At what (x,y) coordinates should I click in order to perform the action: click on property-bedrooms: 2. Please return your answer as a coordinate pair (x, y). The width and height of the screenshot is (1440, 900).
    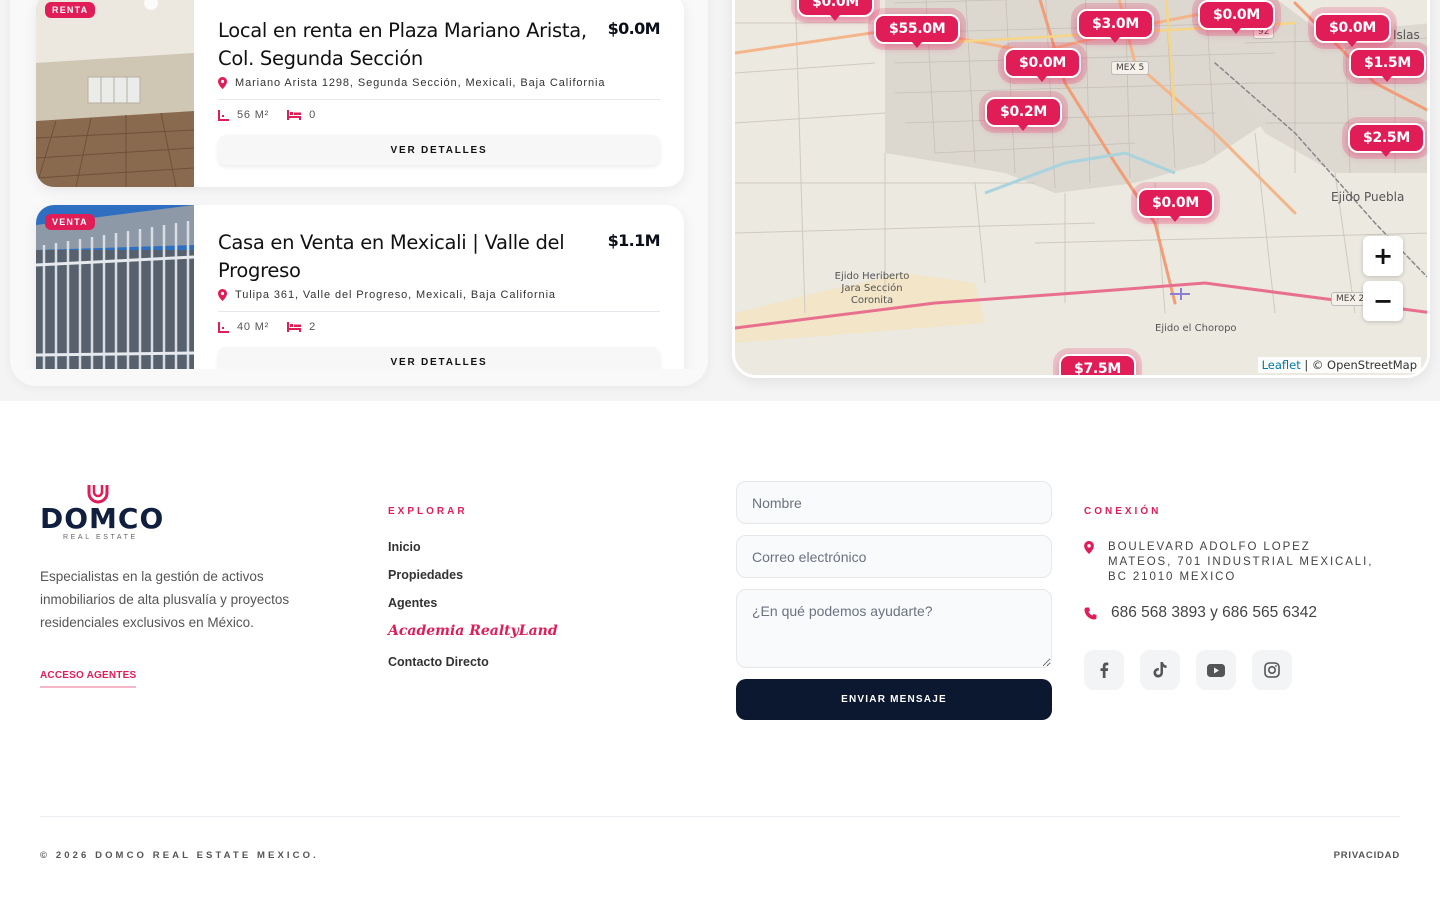
    Looking at the image, I should click on (301, 327).